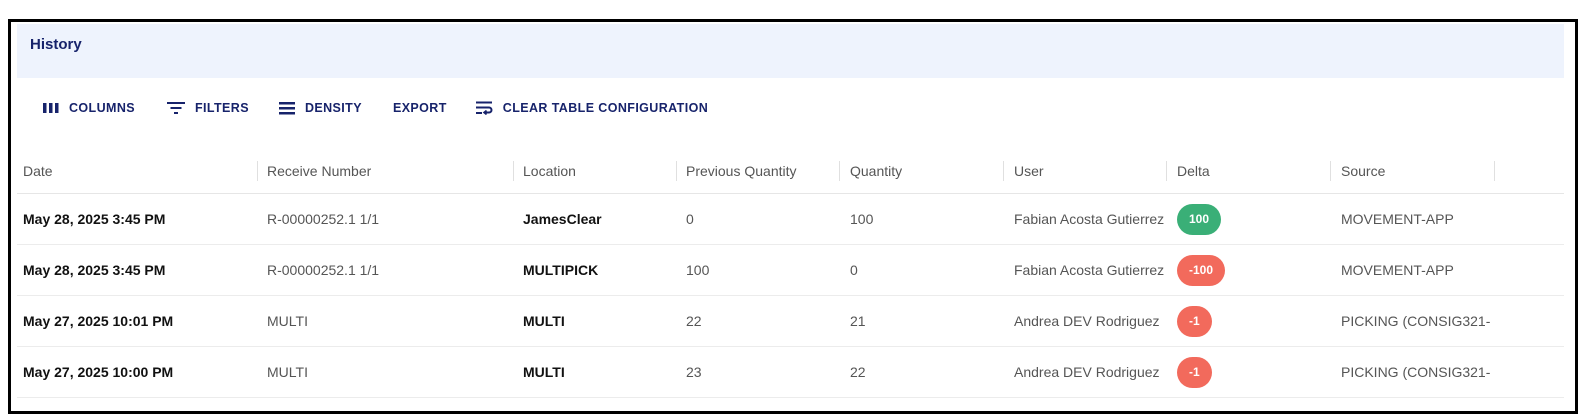 The height and width of the screenshot is (418, 1586). What do you see at coordinates (98, 321) in the screenshot?
I see `date-cell: May 27, 2025 10:01 PM` at bounding box center [98, 321].